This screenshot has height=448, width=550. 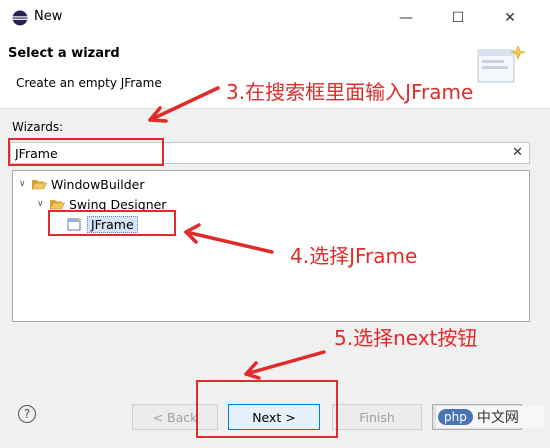 I want to click on wizard-banner-icon, so click(x=502, y=64).